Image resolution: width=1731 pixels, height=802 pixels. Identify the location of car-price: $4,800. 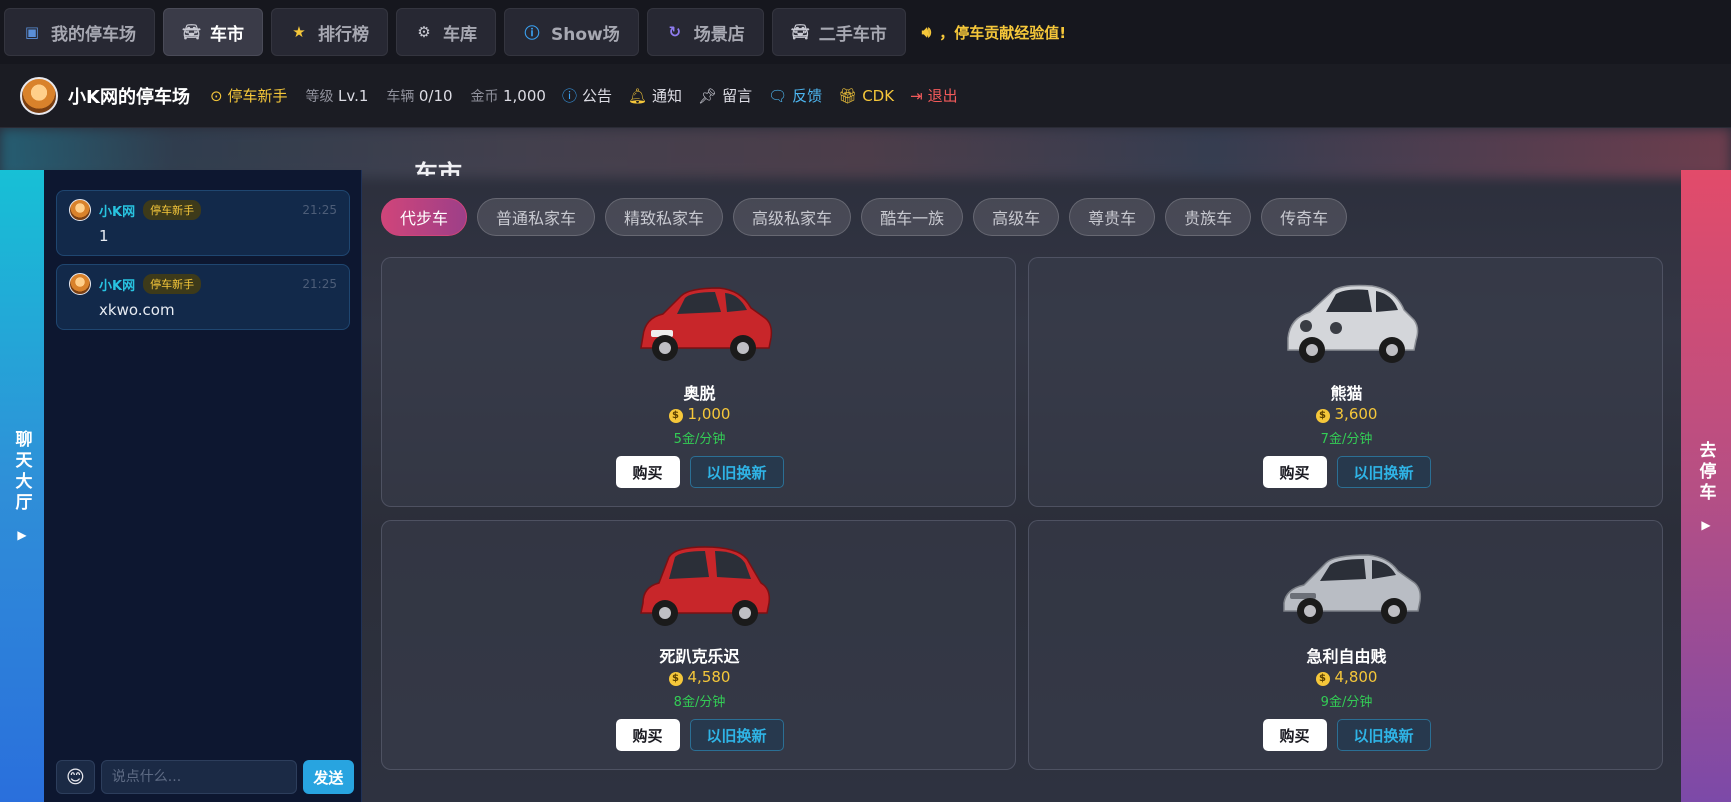
(1346, 677).